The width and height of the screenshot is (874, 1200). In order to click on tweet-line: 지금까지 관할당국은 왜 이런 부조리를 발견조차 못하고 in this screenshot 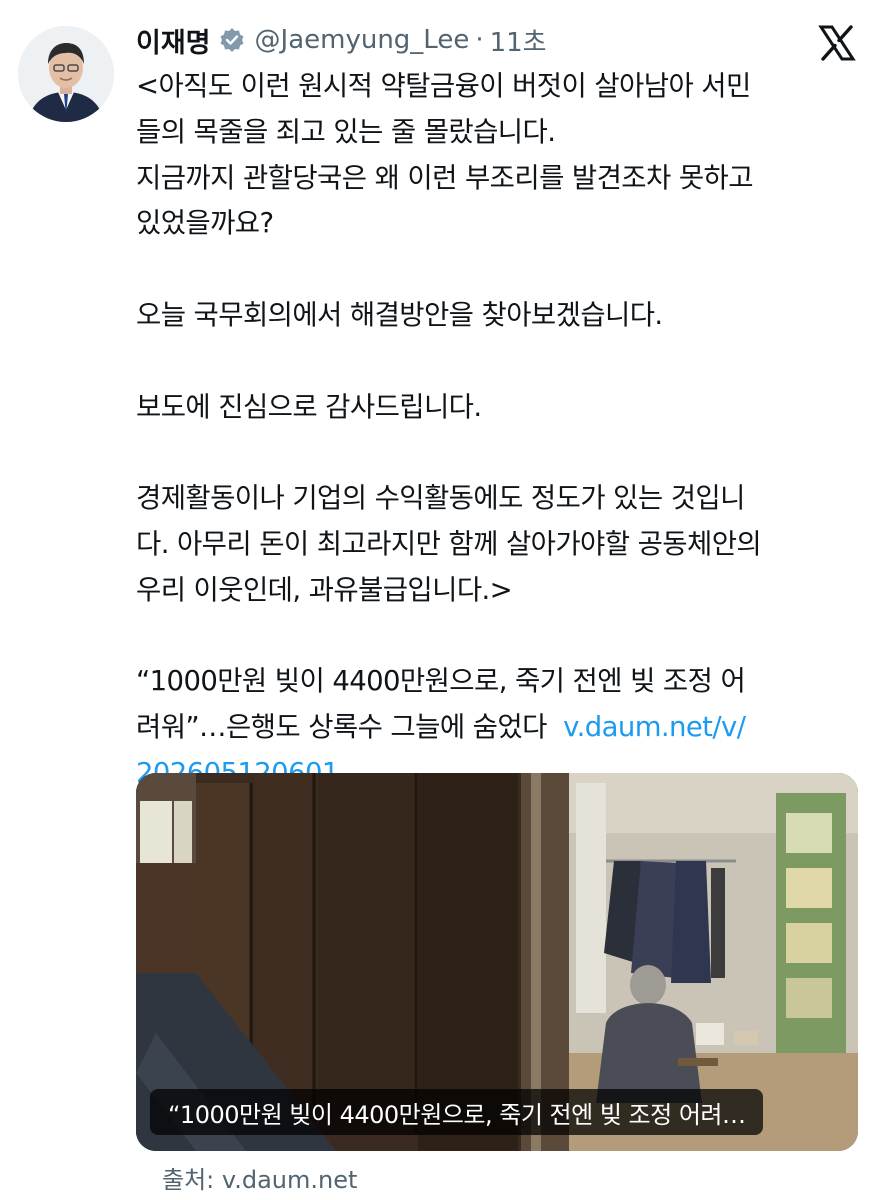, I will do `click(445, 177)`.